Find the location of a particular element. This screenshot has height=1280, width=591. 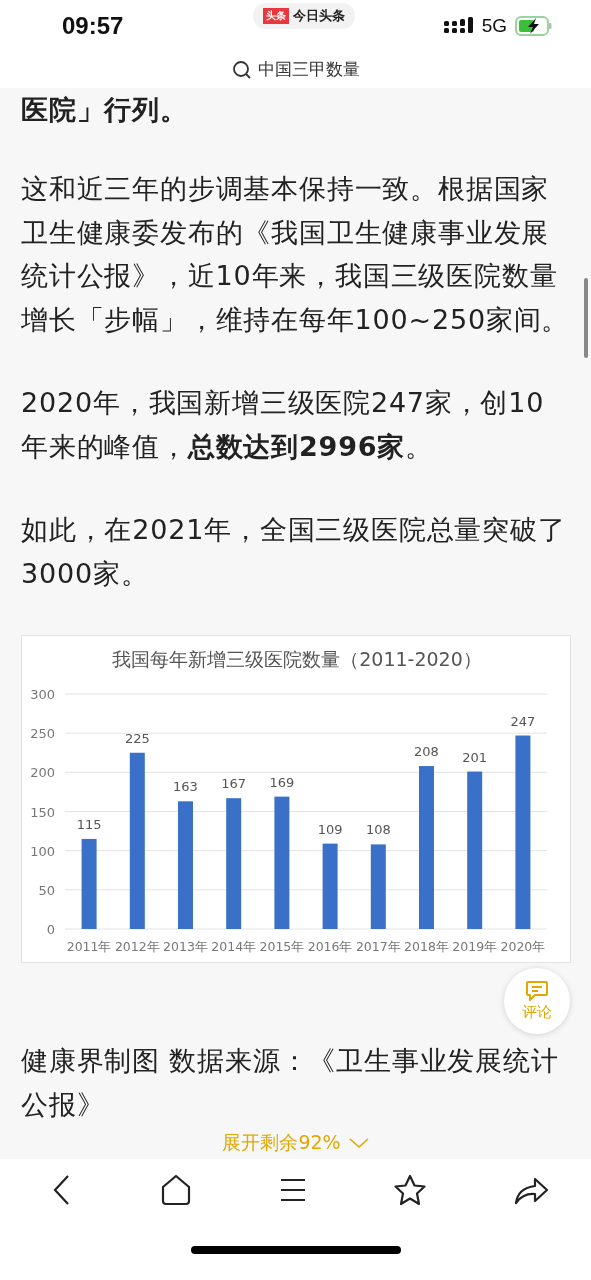

data-label: 247 is located at coordinates (523, 721).